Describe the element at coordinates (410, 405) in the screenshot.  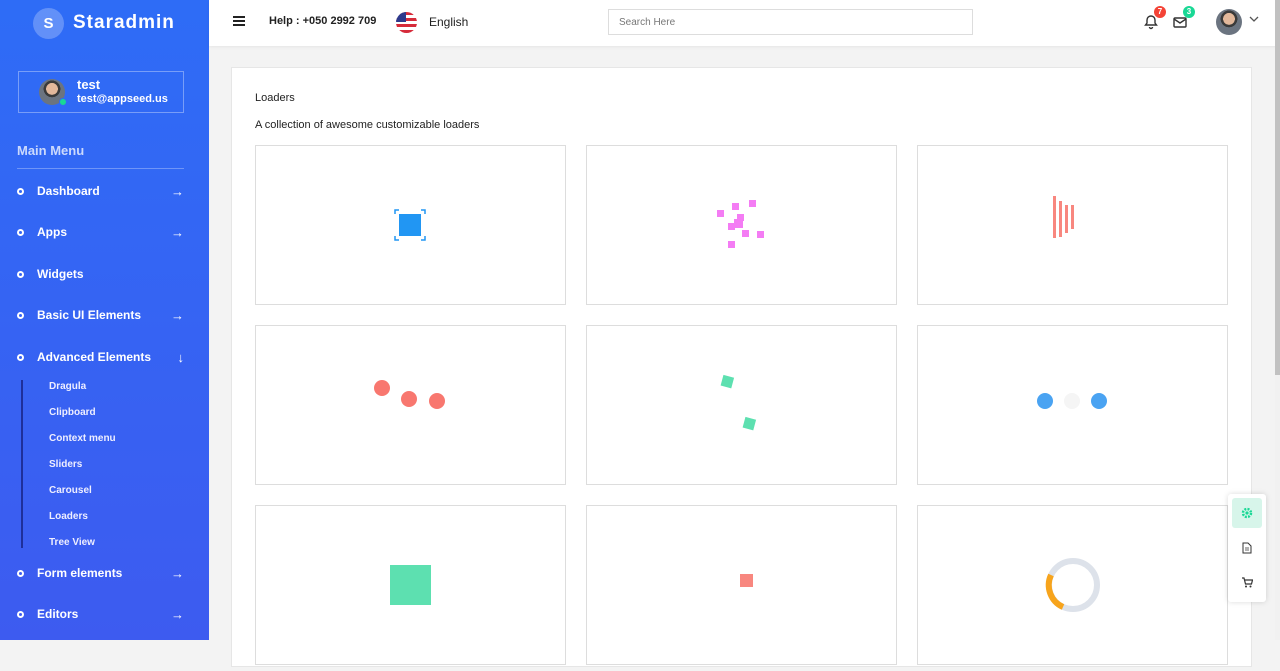
I see `loader-bouncing-dots` at that location.